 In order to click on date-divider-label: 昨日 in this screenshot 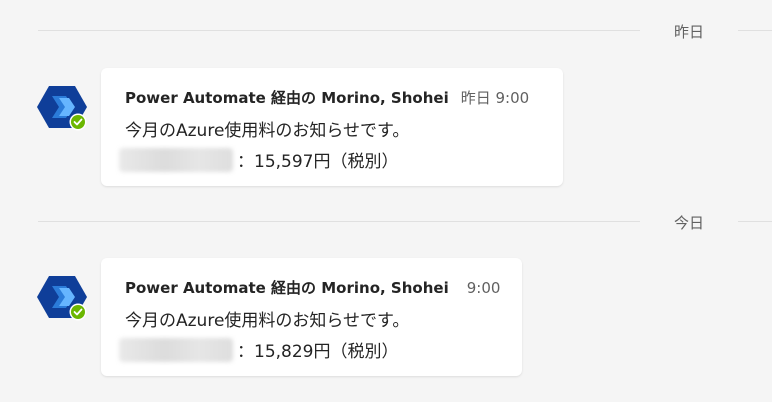, I will do `click(688, 32)`.